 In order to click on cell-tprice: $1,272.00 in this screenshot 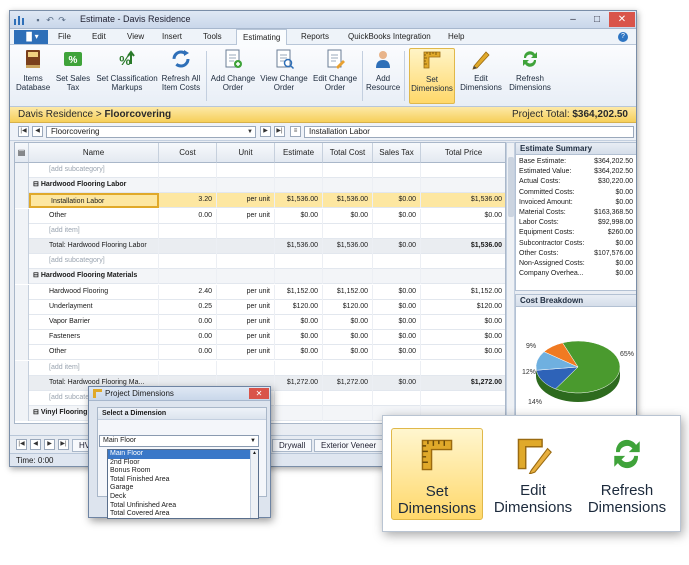, I will do `click(463, 383)`.